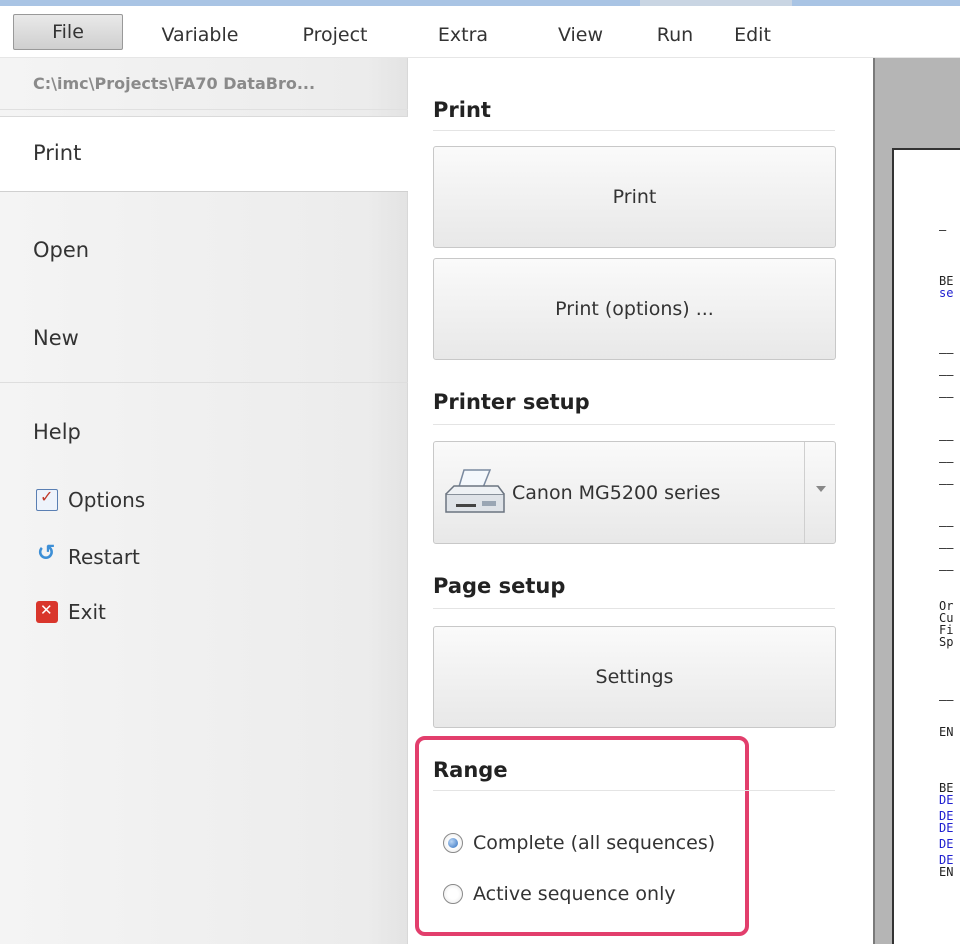 The width and height of the screenshot is (960, 944). I want to click on settings-button: Settings, so click(634, 677).